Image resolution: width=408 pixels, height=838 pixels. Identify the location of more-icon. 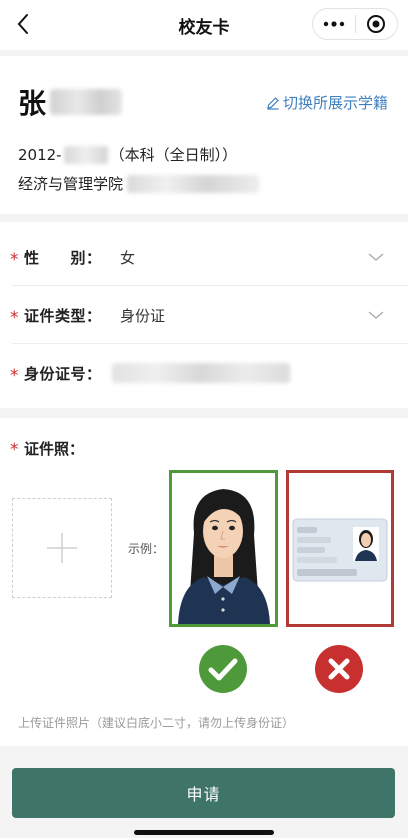
(334, 24).